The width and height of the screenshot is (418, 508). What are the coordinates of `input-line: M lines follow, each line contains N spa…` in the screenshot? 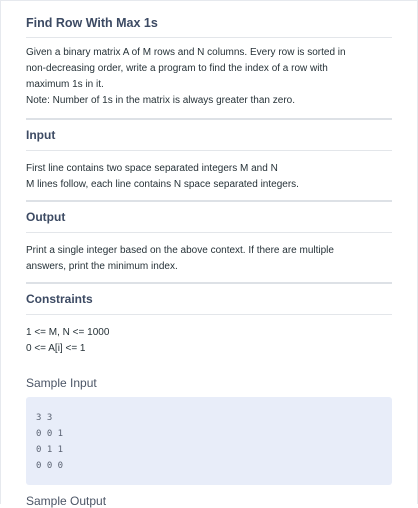 It's located at (162, 184).